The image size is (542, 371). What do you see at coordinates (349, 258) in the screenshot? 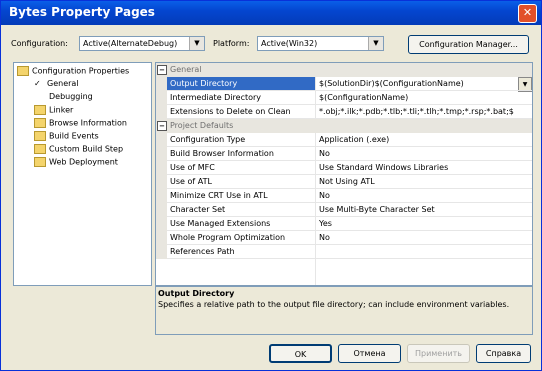
I see `row-separator` at bounding box center [349, 258].